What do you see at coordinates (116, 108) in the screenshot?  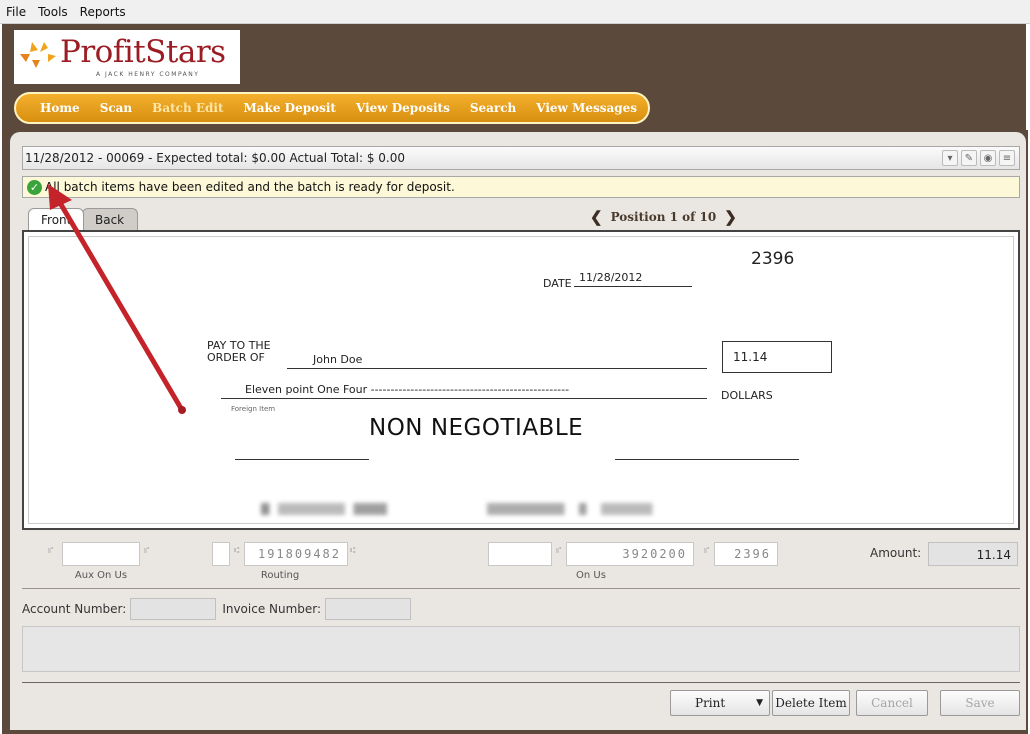 I see `nav-scan: Scan` at bounding box center [116, 108].